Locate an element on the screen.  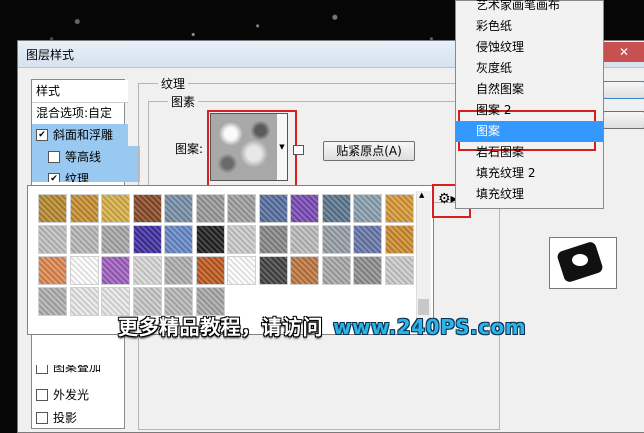
style-item-contour: 等高线 is located at coordinates (86, 157).